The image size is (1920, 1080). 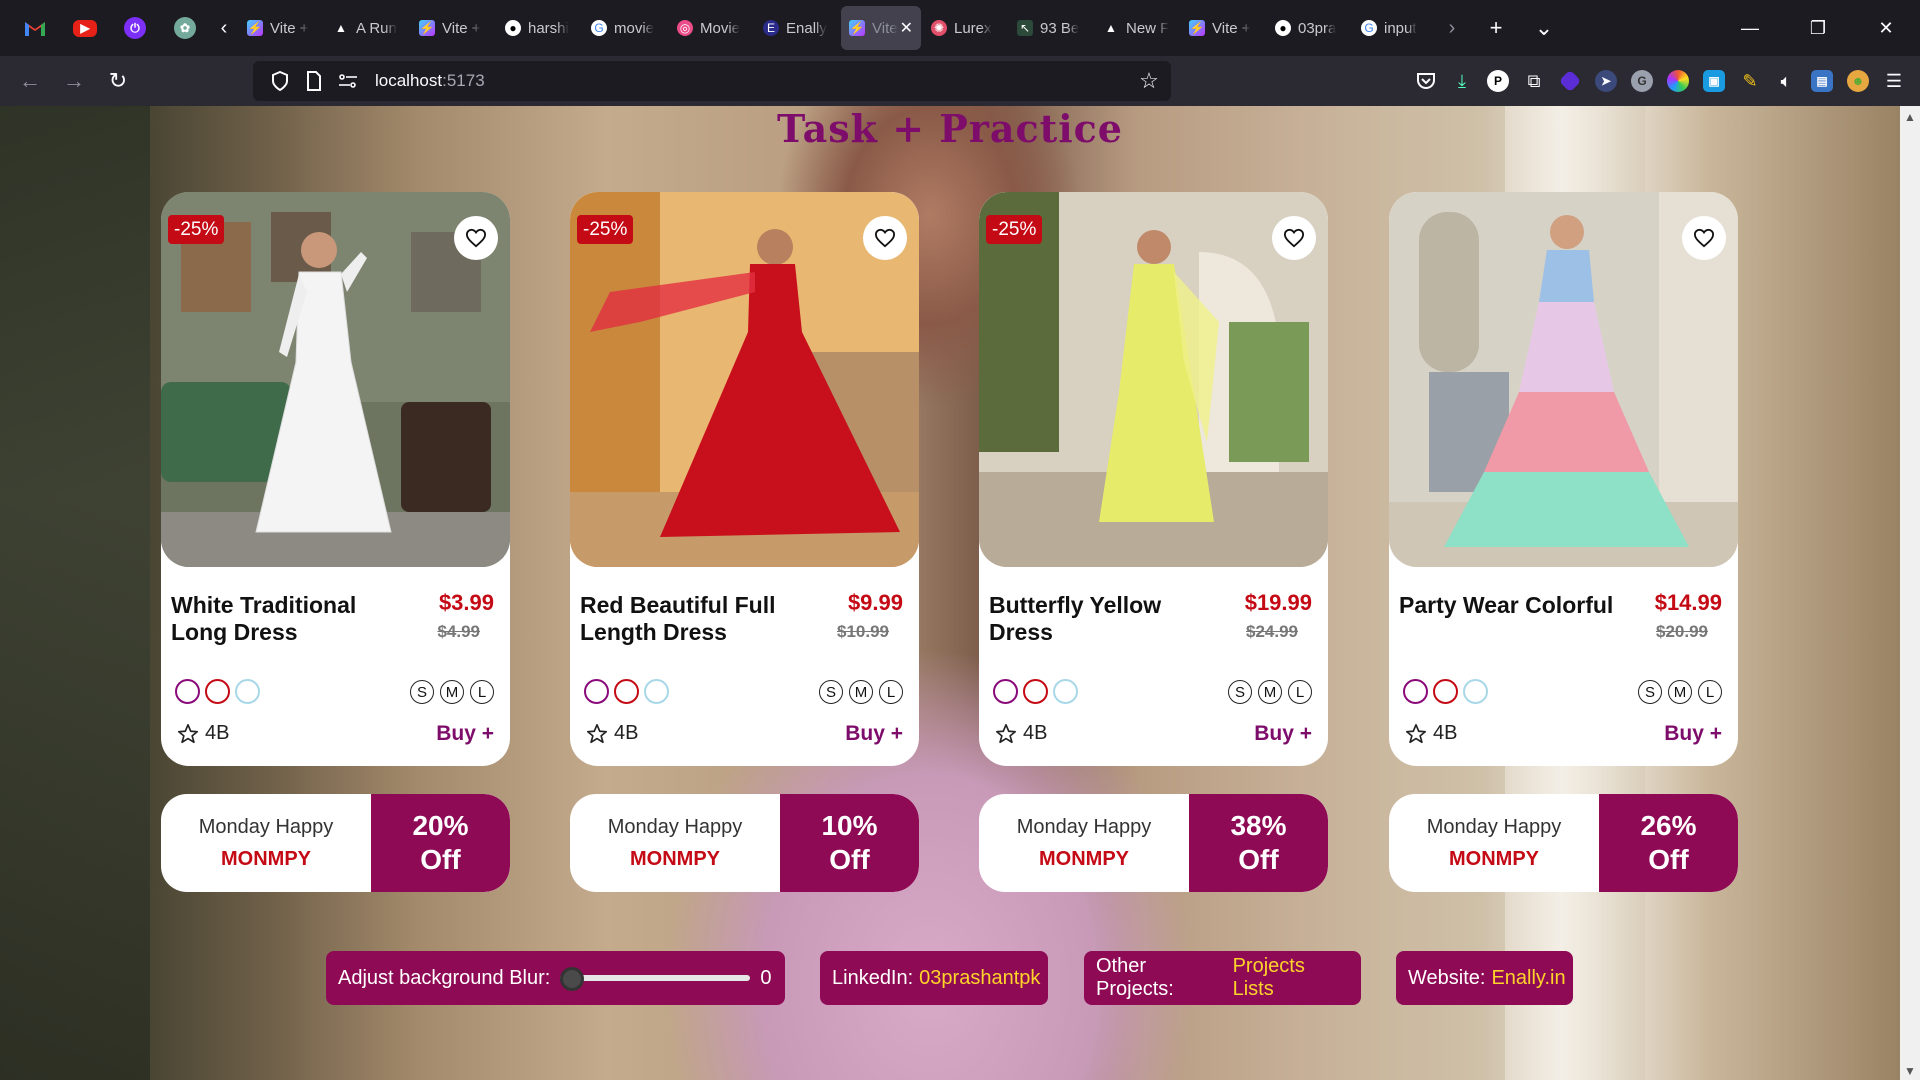 I want to click on linkedin-link: 03prashantpk, so click(x=979, y=978).